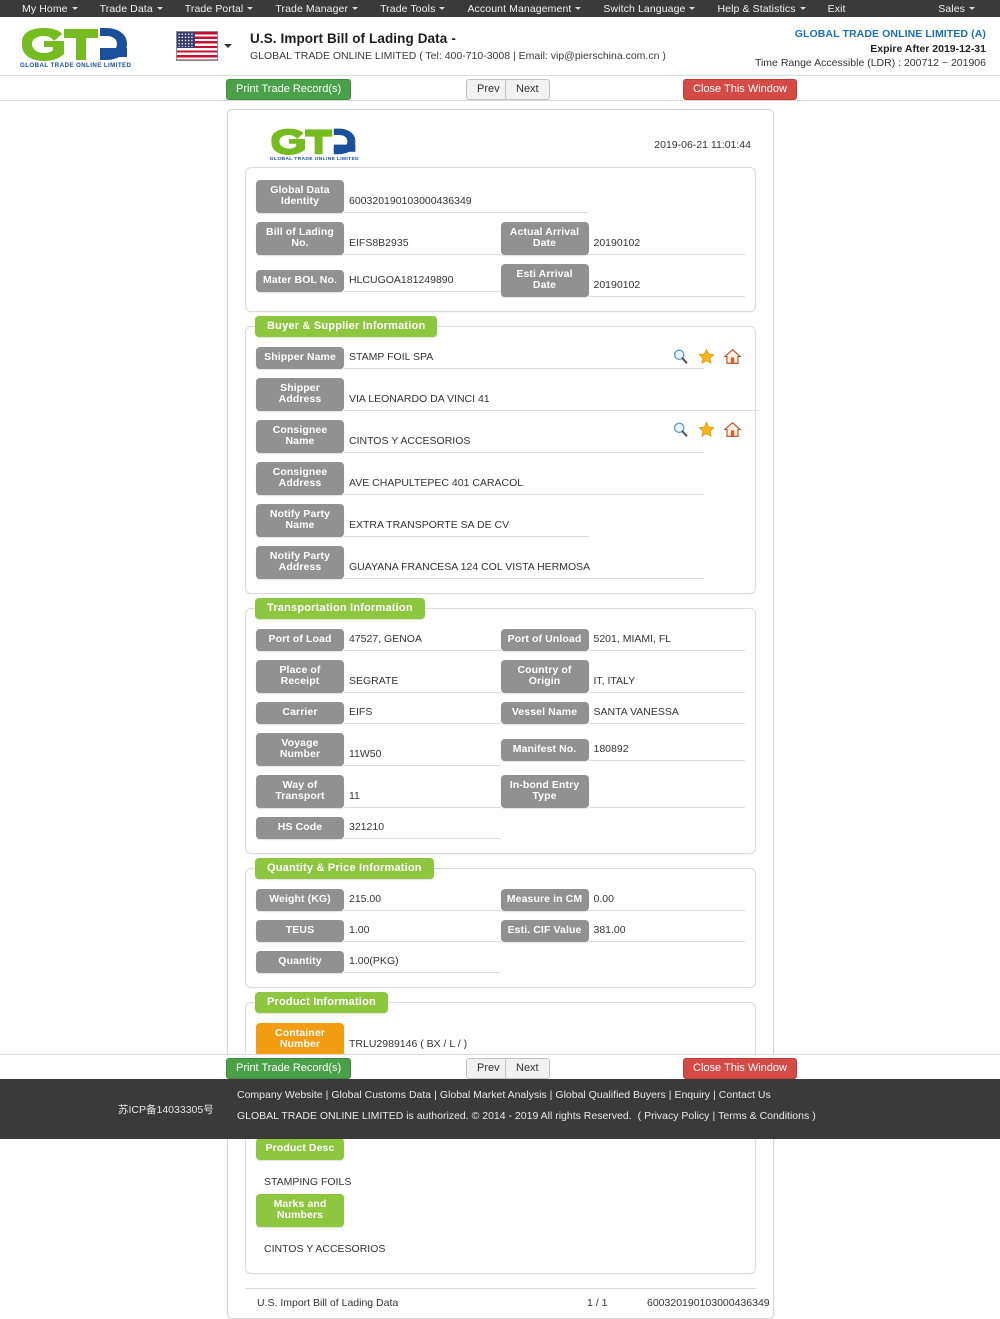 The width and height of the screenshot is (1000, 1319). What do you see at coordinates (666, 901) in the screenshot?
I see `field-value: 0.00` at bounding box center [666, 901].